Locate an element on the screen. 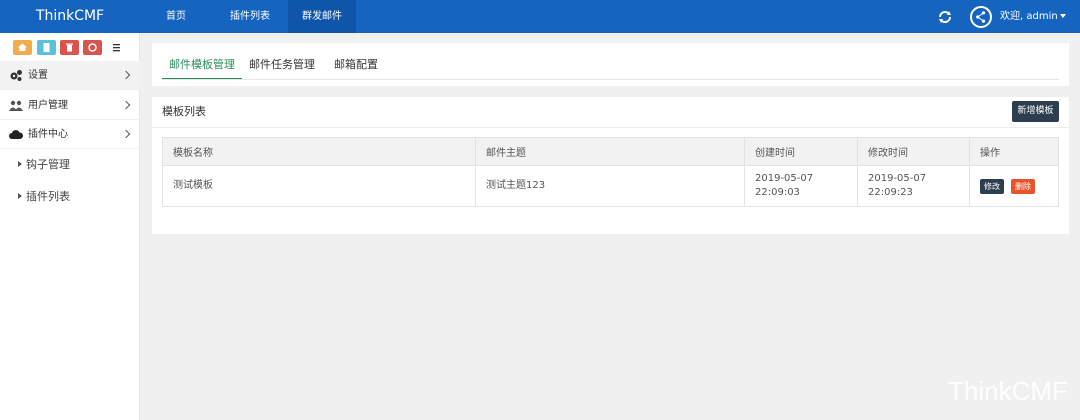 The width and height of the screenshot is (1080, 420). actions-cell: 修改 删除 is located at coordinates (1014, 186).